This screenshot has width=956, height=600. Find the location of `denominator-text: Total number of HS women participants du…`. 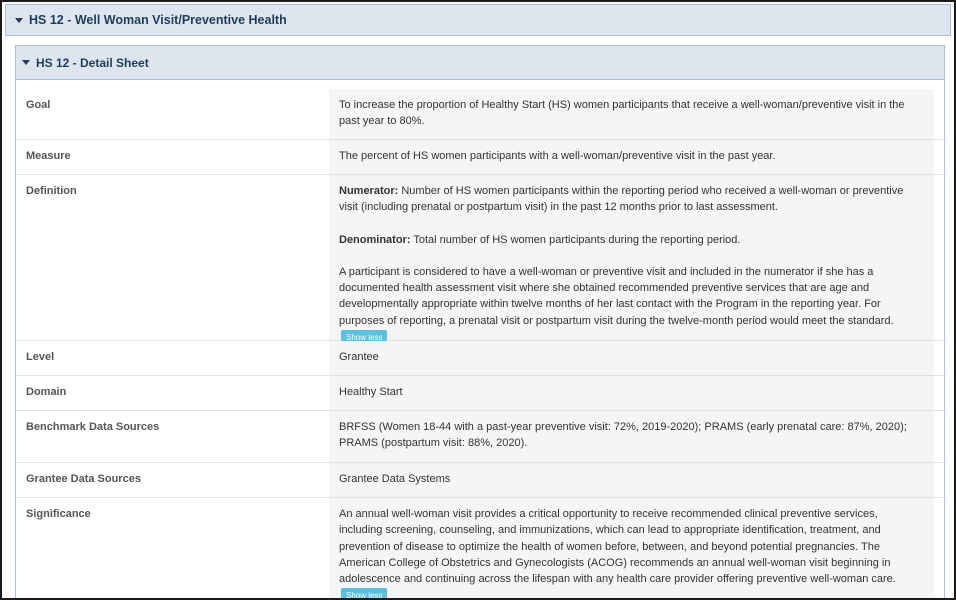

denominator-text: Total number of HS women participants du… is located at coordinates (575, 239).